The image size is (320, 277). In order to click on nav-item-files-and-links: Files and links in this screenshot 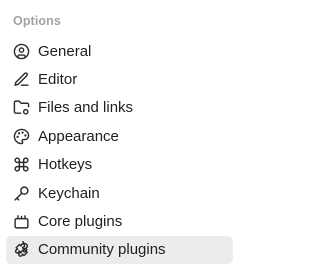, I will do `click(119, 108)`.